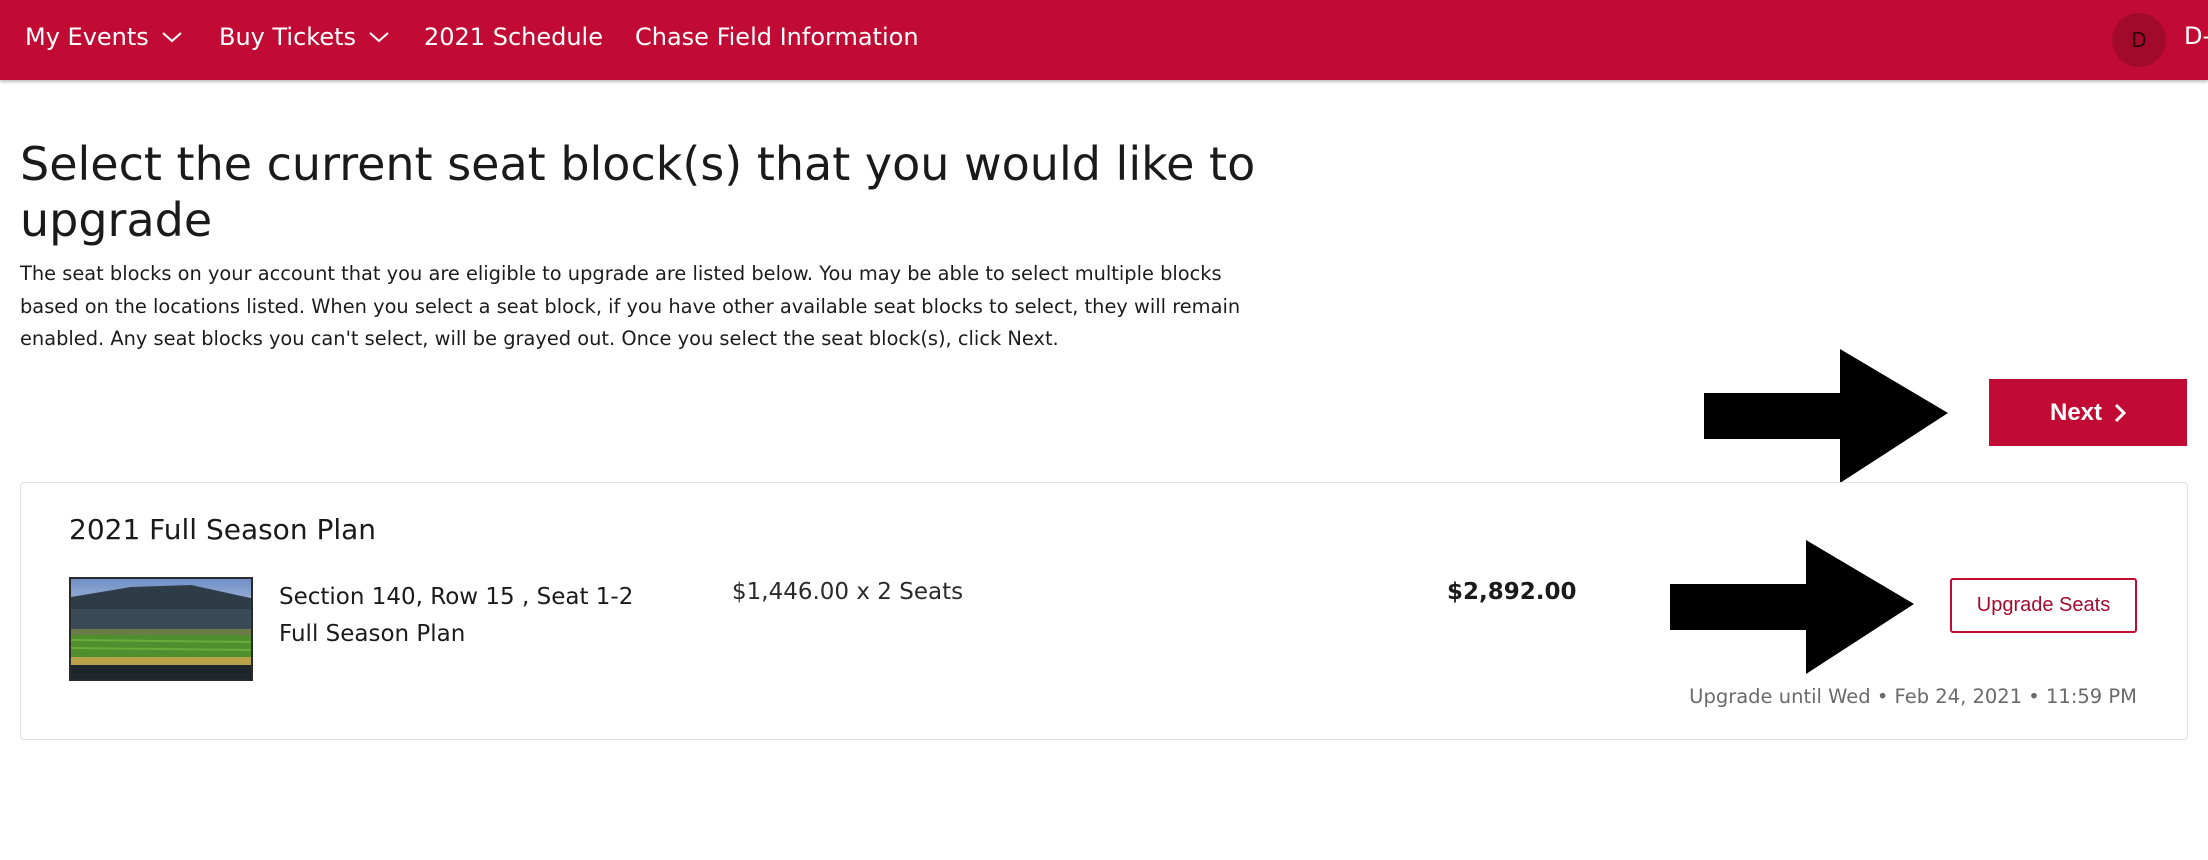 The image size is (2208, 860). I want to click on next-button-label: Next, so click(2076, 412).